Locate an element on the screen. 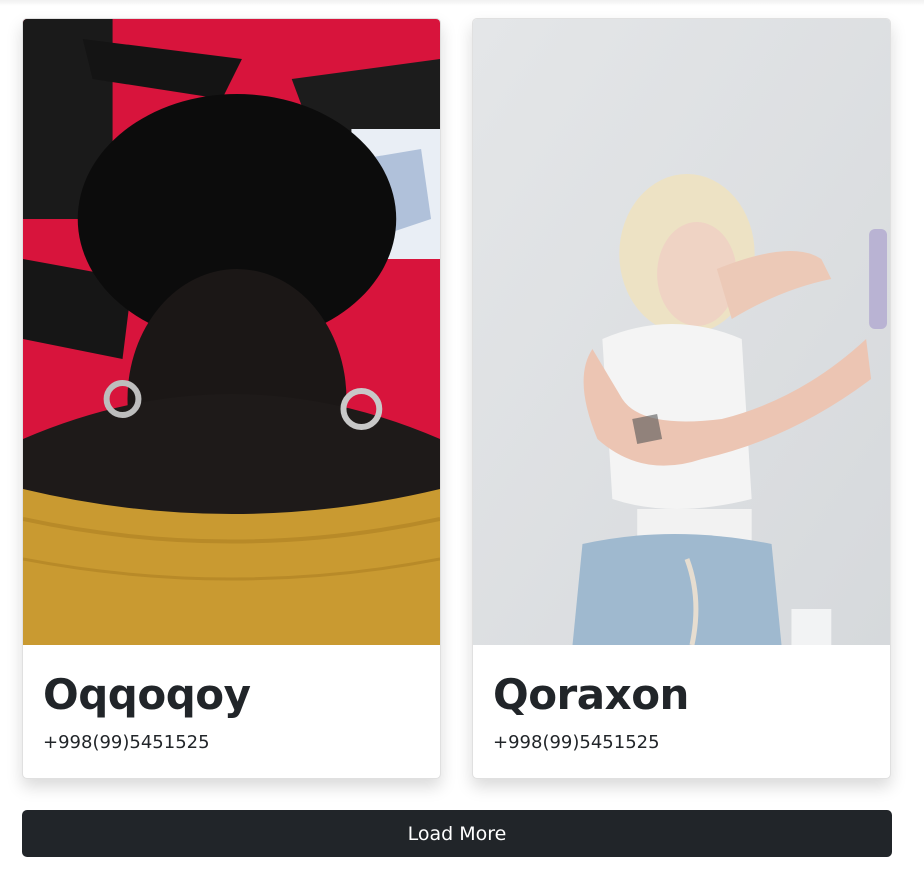 This screenshot has width=924, height=878. card-body: Oqqoqoy +998(99)5451525 is located at coordinates (231, 700).